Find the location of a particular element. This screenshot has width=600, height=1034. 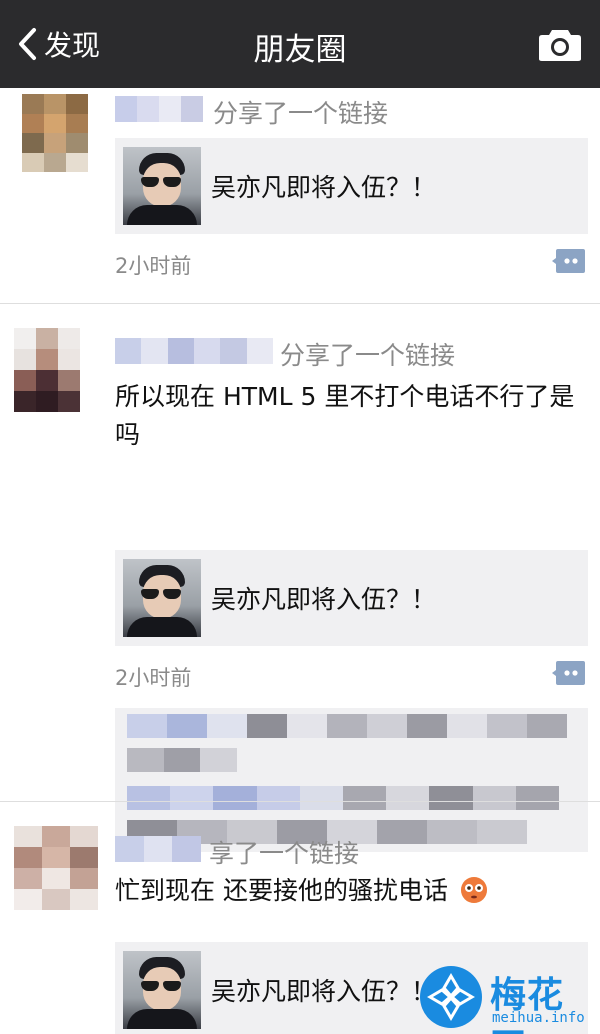

share-action-text: 享了一个链接 is located at coordinates (284, 853).